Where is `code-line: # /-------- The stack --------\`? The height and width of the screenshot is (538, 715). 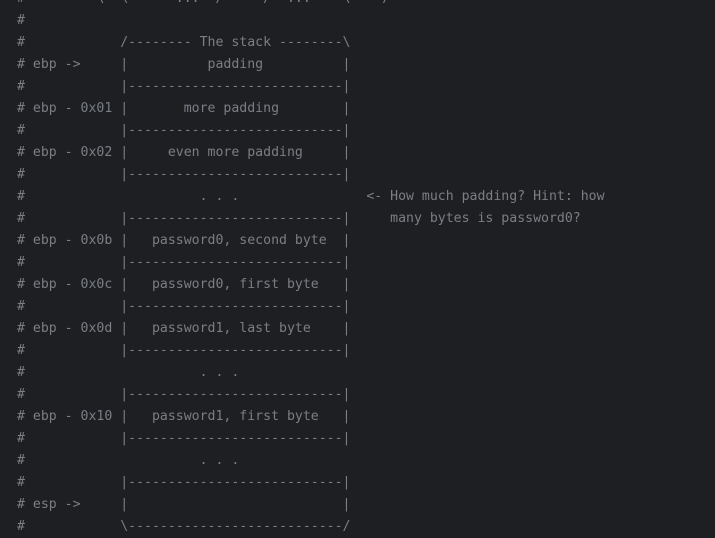 code-line: # /-------- The stack --------\ is located at coordinates (184, 42).